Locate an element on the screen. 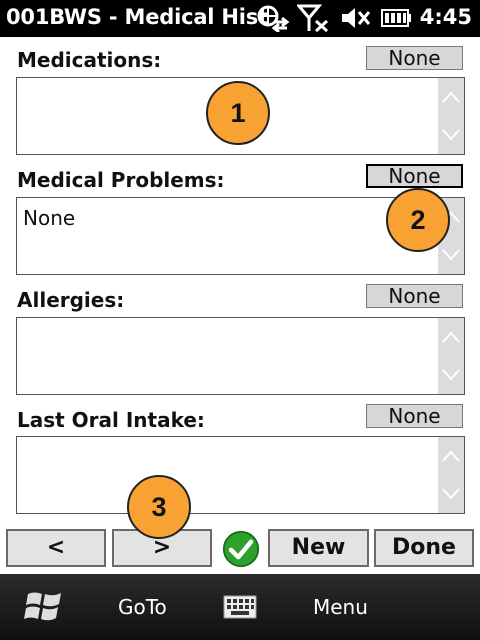 The height and width of the screenshot is (640, 480). previous-button: < is located at coordinates (56, 548).